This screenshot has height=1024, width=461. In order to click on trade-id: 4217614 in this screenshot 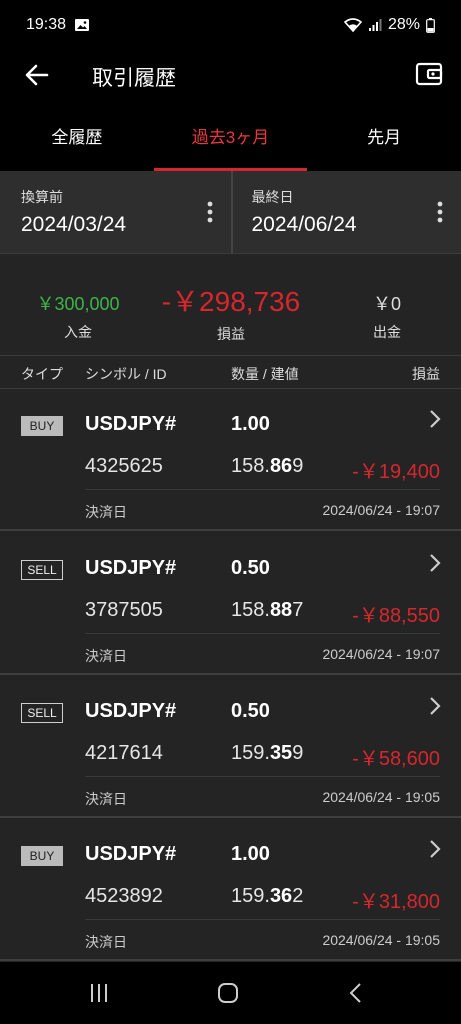, I will do `click(124, 753)`.